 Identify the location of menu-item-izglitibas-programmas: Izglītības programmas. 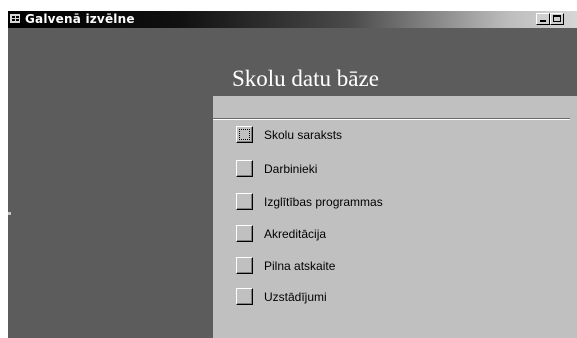
(336, 202).